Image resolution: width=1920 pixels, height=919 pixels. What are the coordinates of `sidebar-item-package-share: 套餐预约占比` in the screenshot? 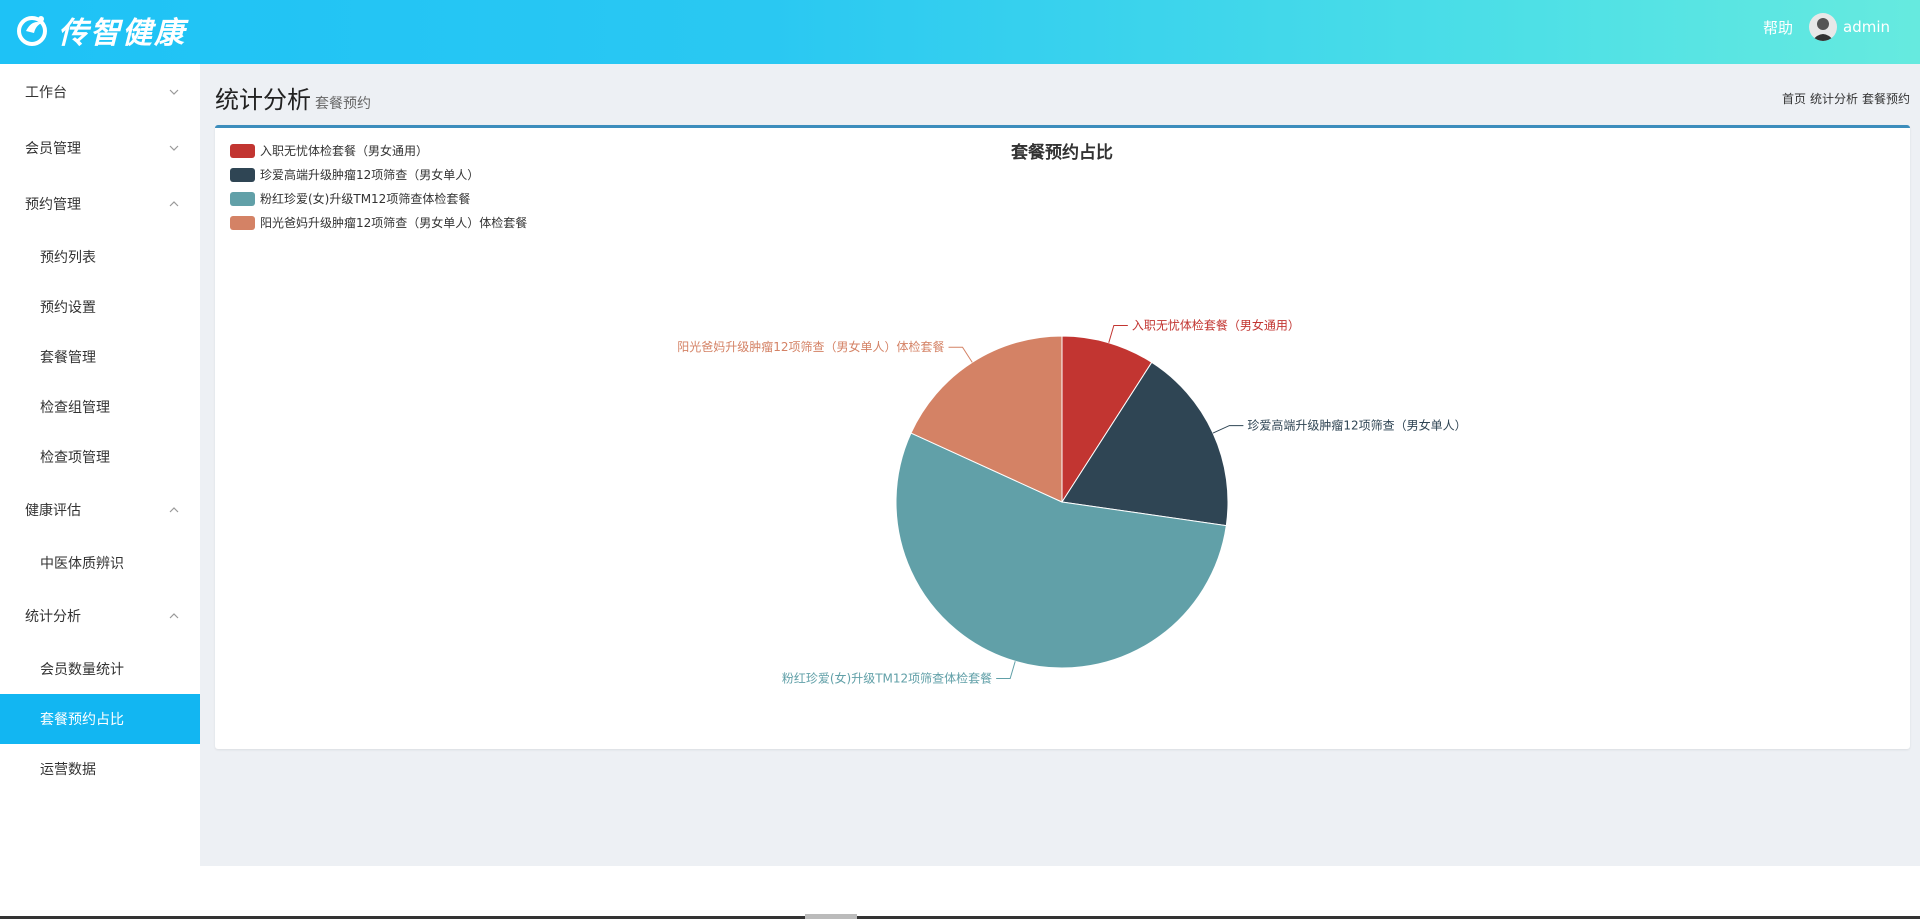 It's located at (100, 719).